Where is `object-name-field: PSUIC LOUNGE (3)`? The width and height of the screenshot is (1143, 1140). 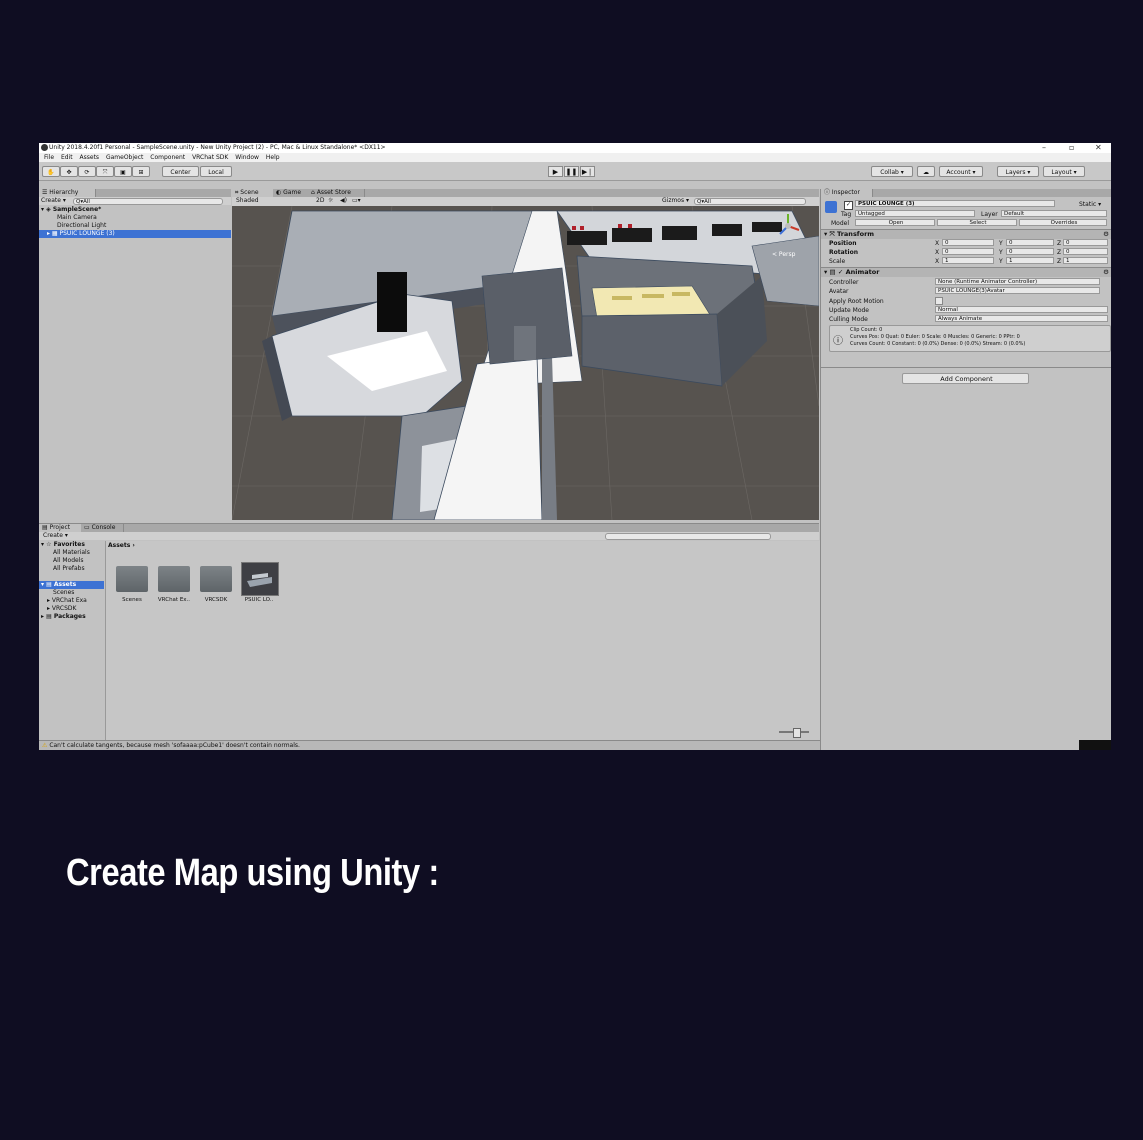 object-name-field: PSUIC LOUNGE (3) is located at coordinates (955, 203).